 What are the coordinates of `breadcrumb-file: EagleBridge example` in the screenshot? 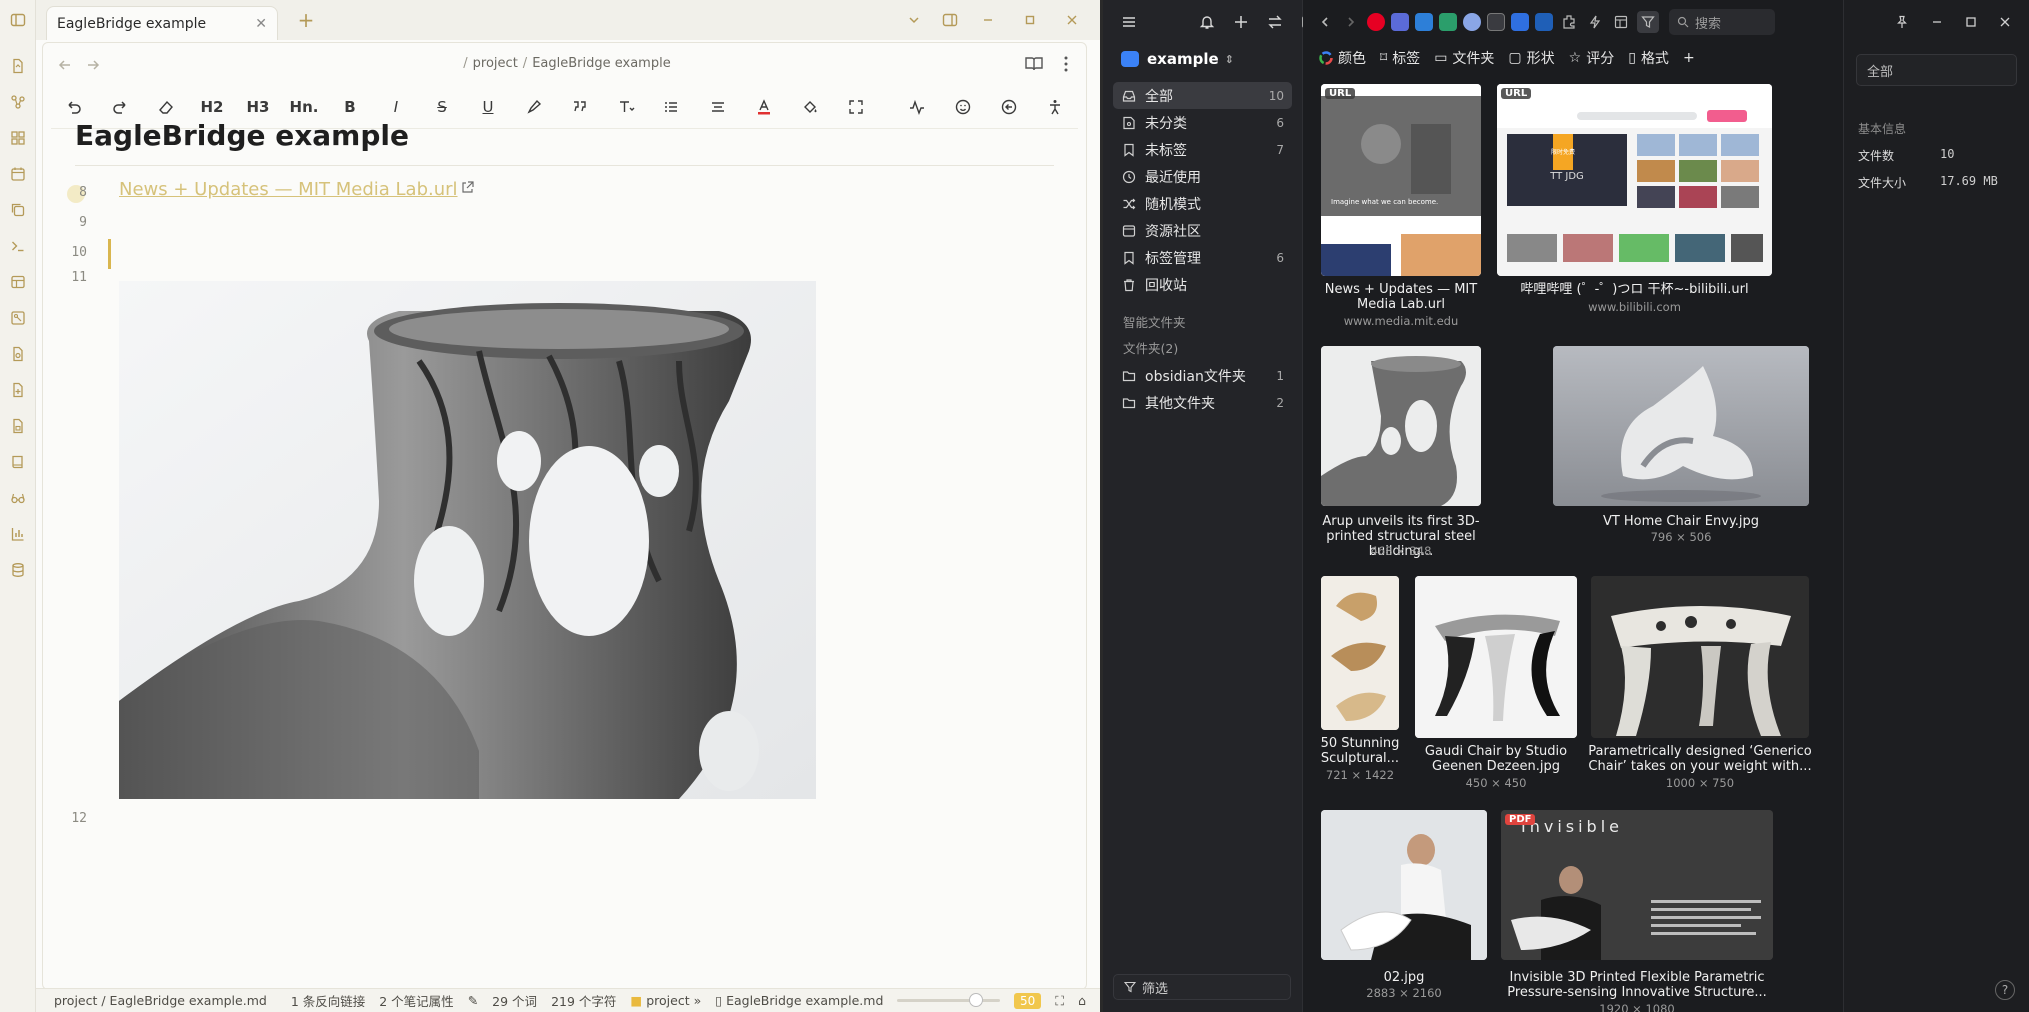 It's located at (601, 63).